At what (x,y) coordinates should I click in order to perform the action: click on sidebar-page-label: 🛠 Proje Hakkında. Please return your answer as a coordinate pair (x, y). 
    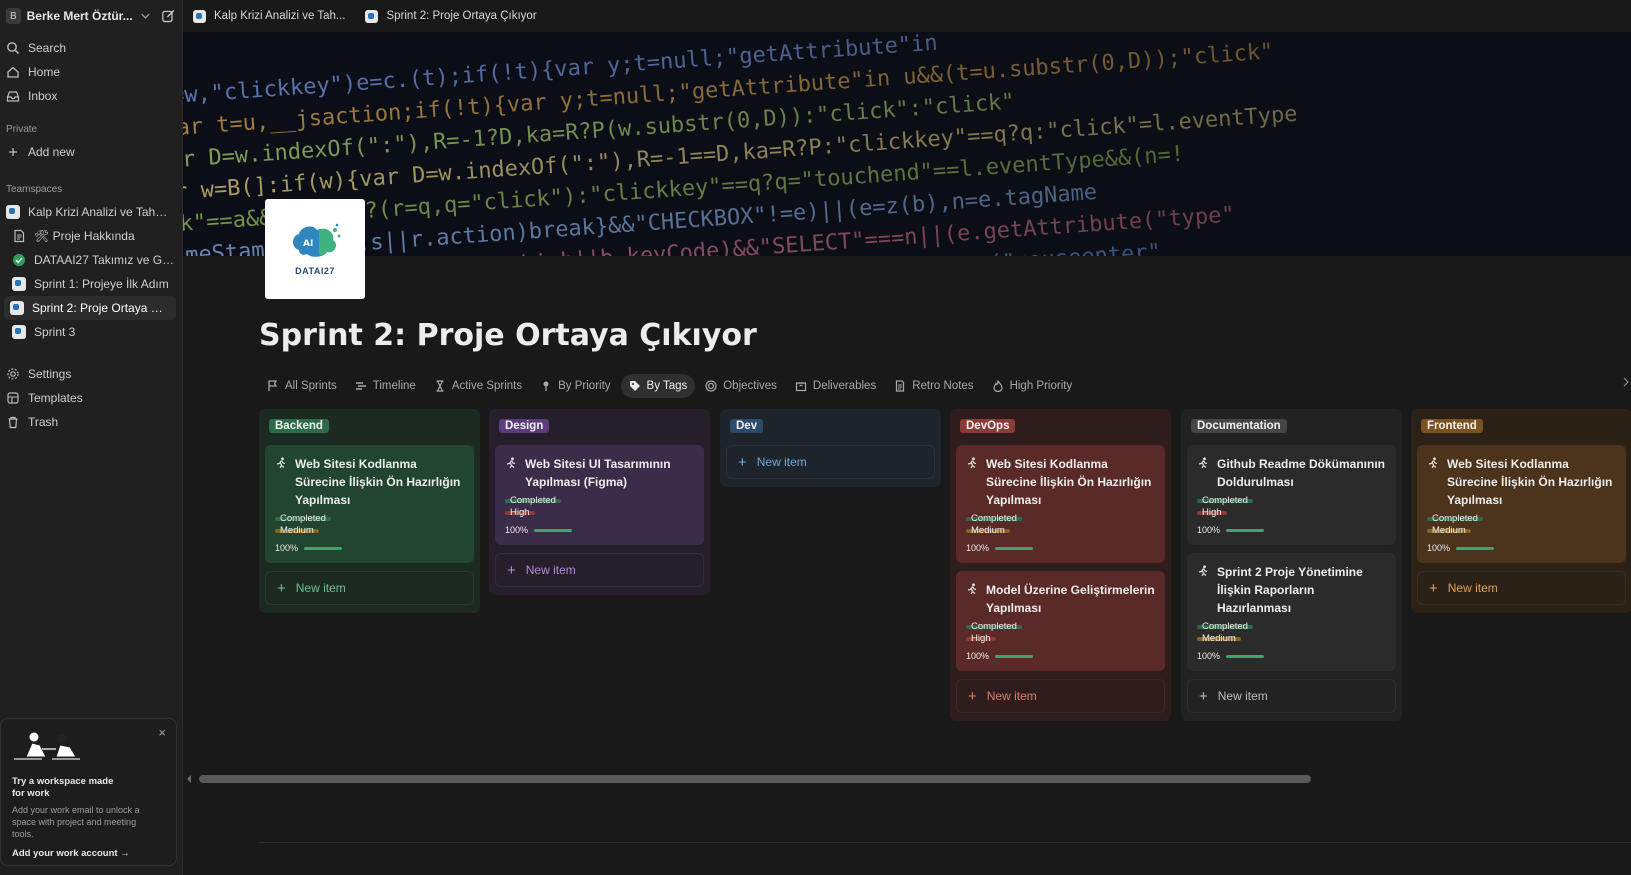
    Looking at the image, I should click on (84, 236).